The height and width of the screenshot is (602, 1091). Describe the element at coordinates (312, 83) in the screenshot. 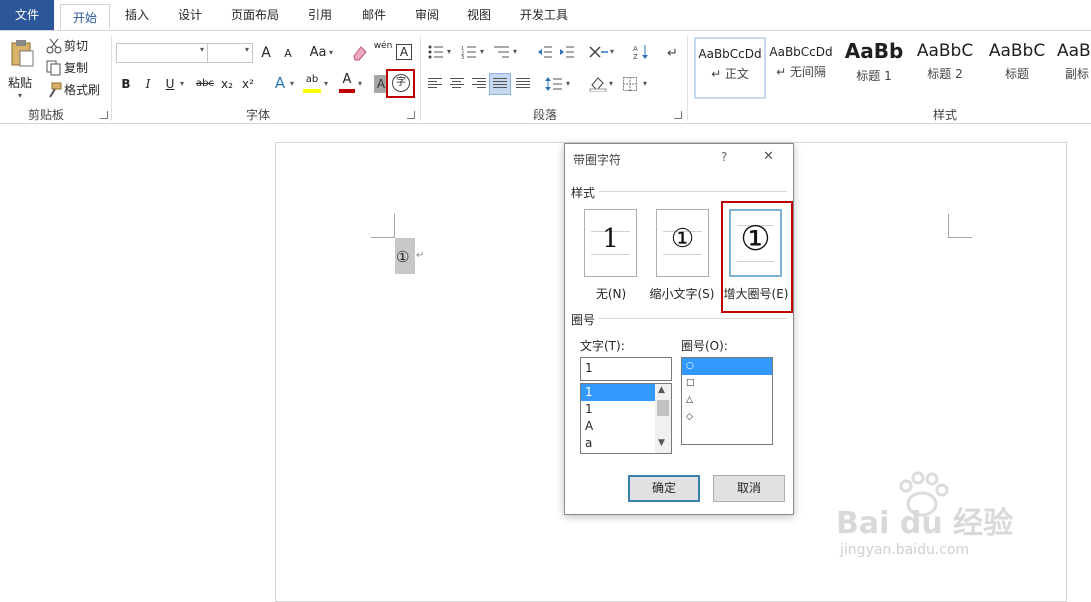

I see `highlight-button: ab` at that location.